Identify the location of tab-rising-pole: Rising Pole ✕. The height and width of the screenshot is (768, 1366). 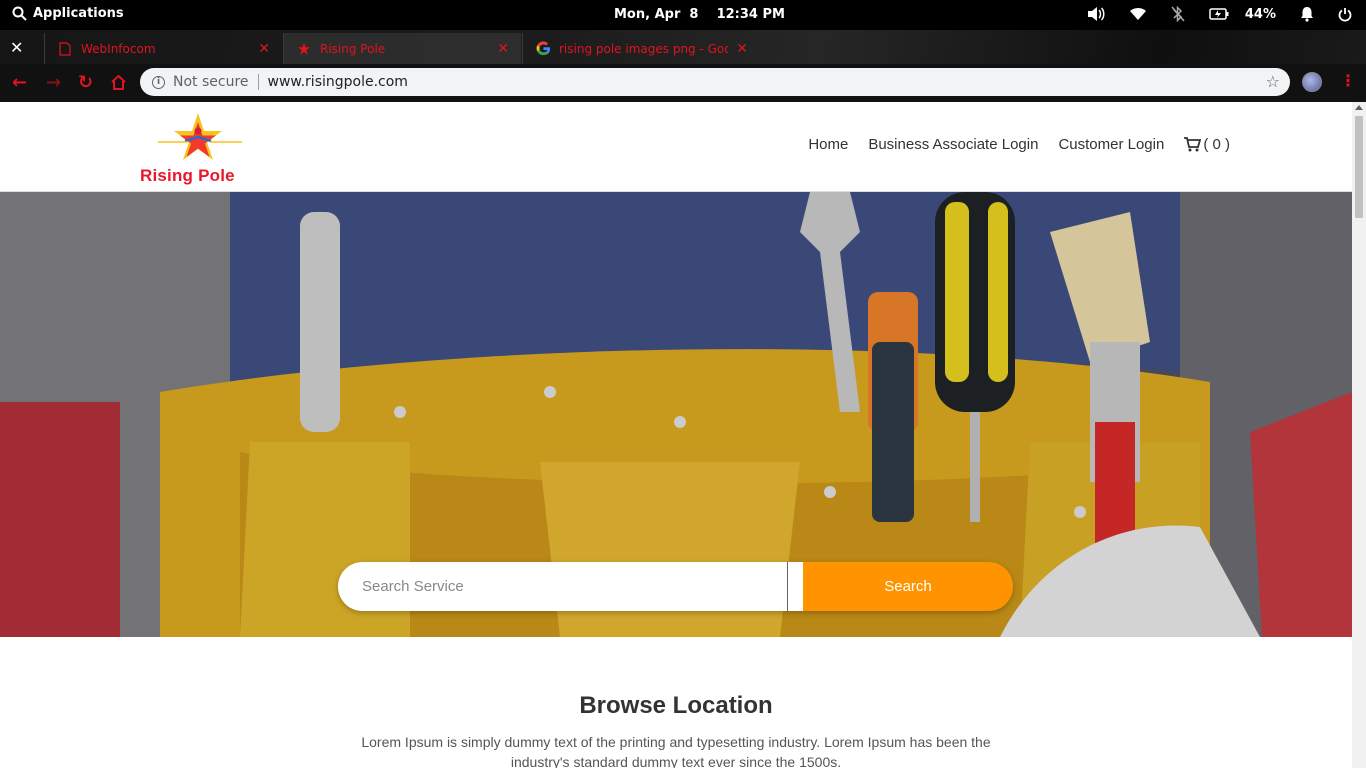
(402, 48).